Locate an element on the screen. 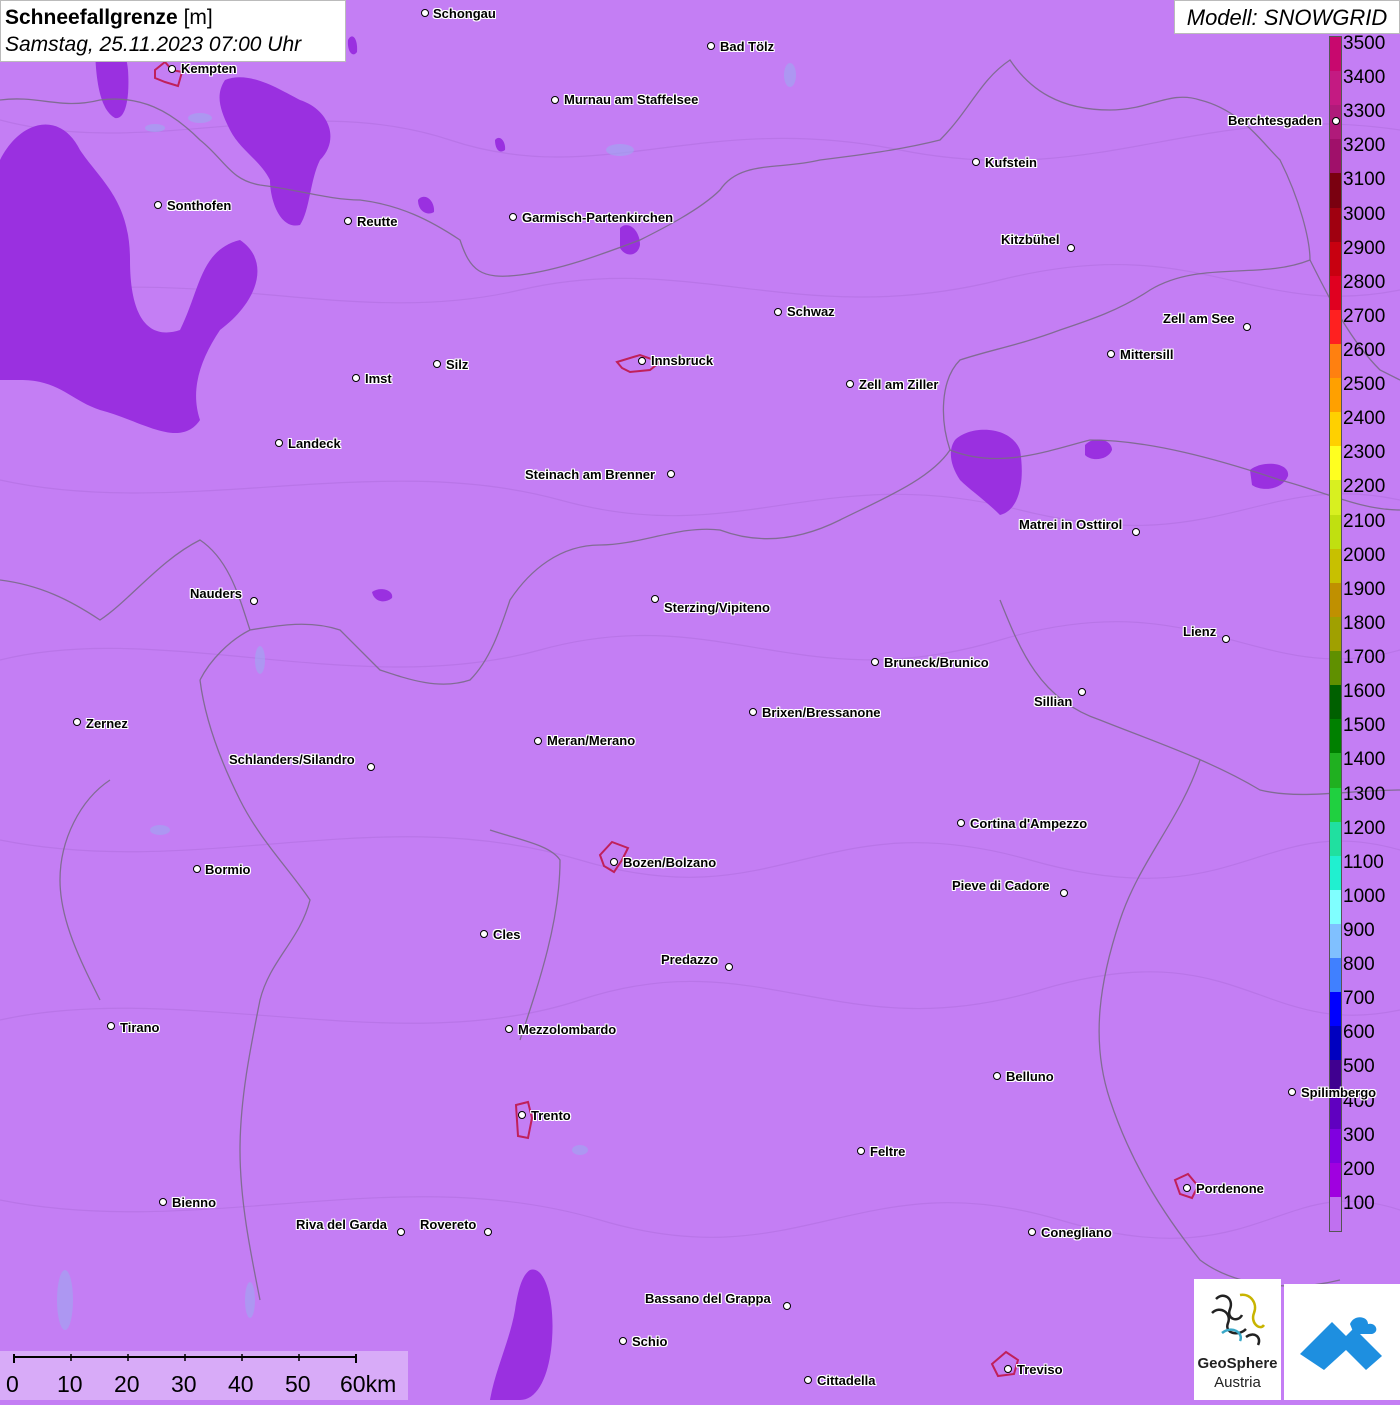  city-label: Kempten is located at coordinates (209, 68).